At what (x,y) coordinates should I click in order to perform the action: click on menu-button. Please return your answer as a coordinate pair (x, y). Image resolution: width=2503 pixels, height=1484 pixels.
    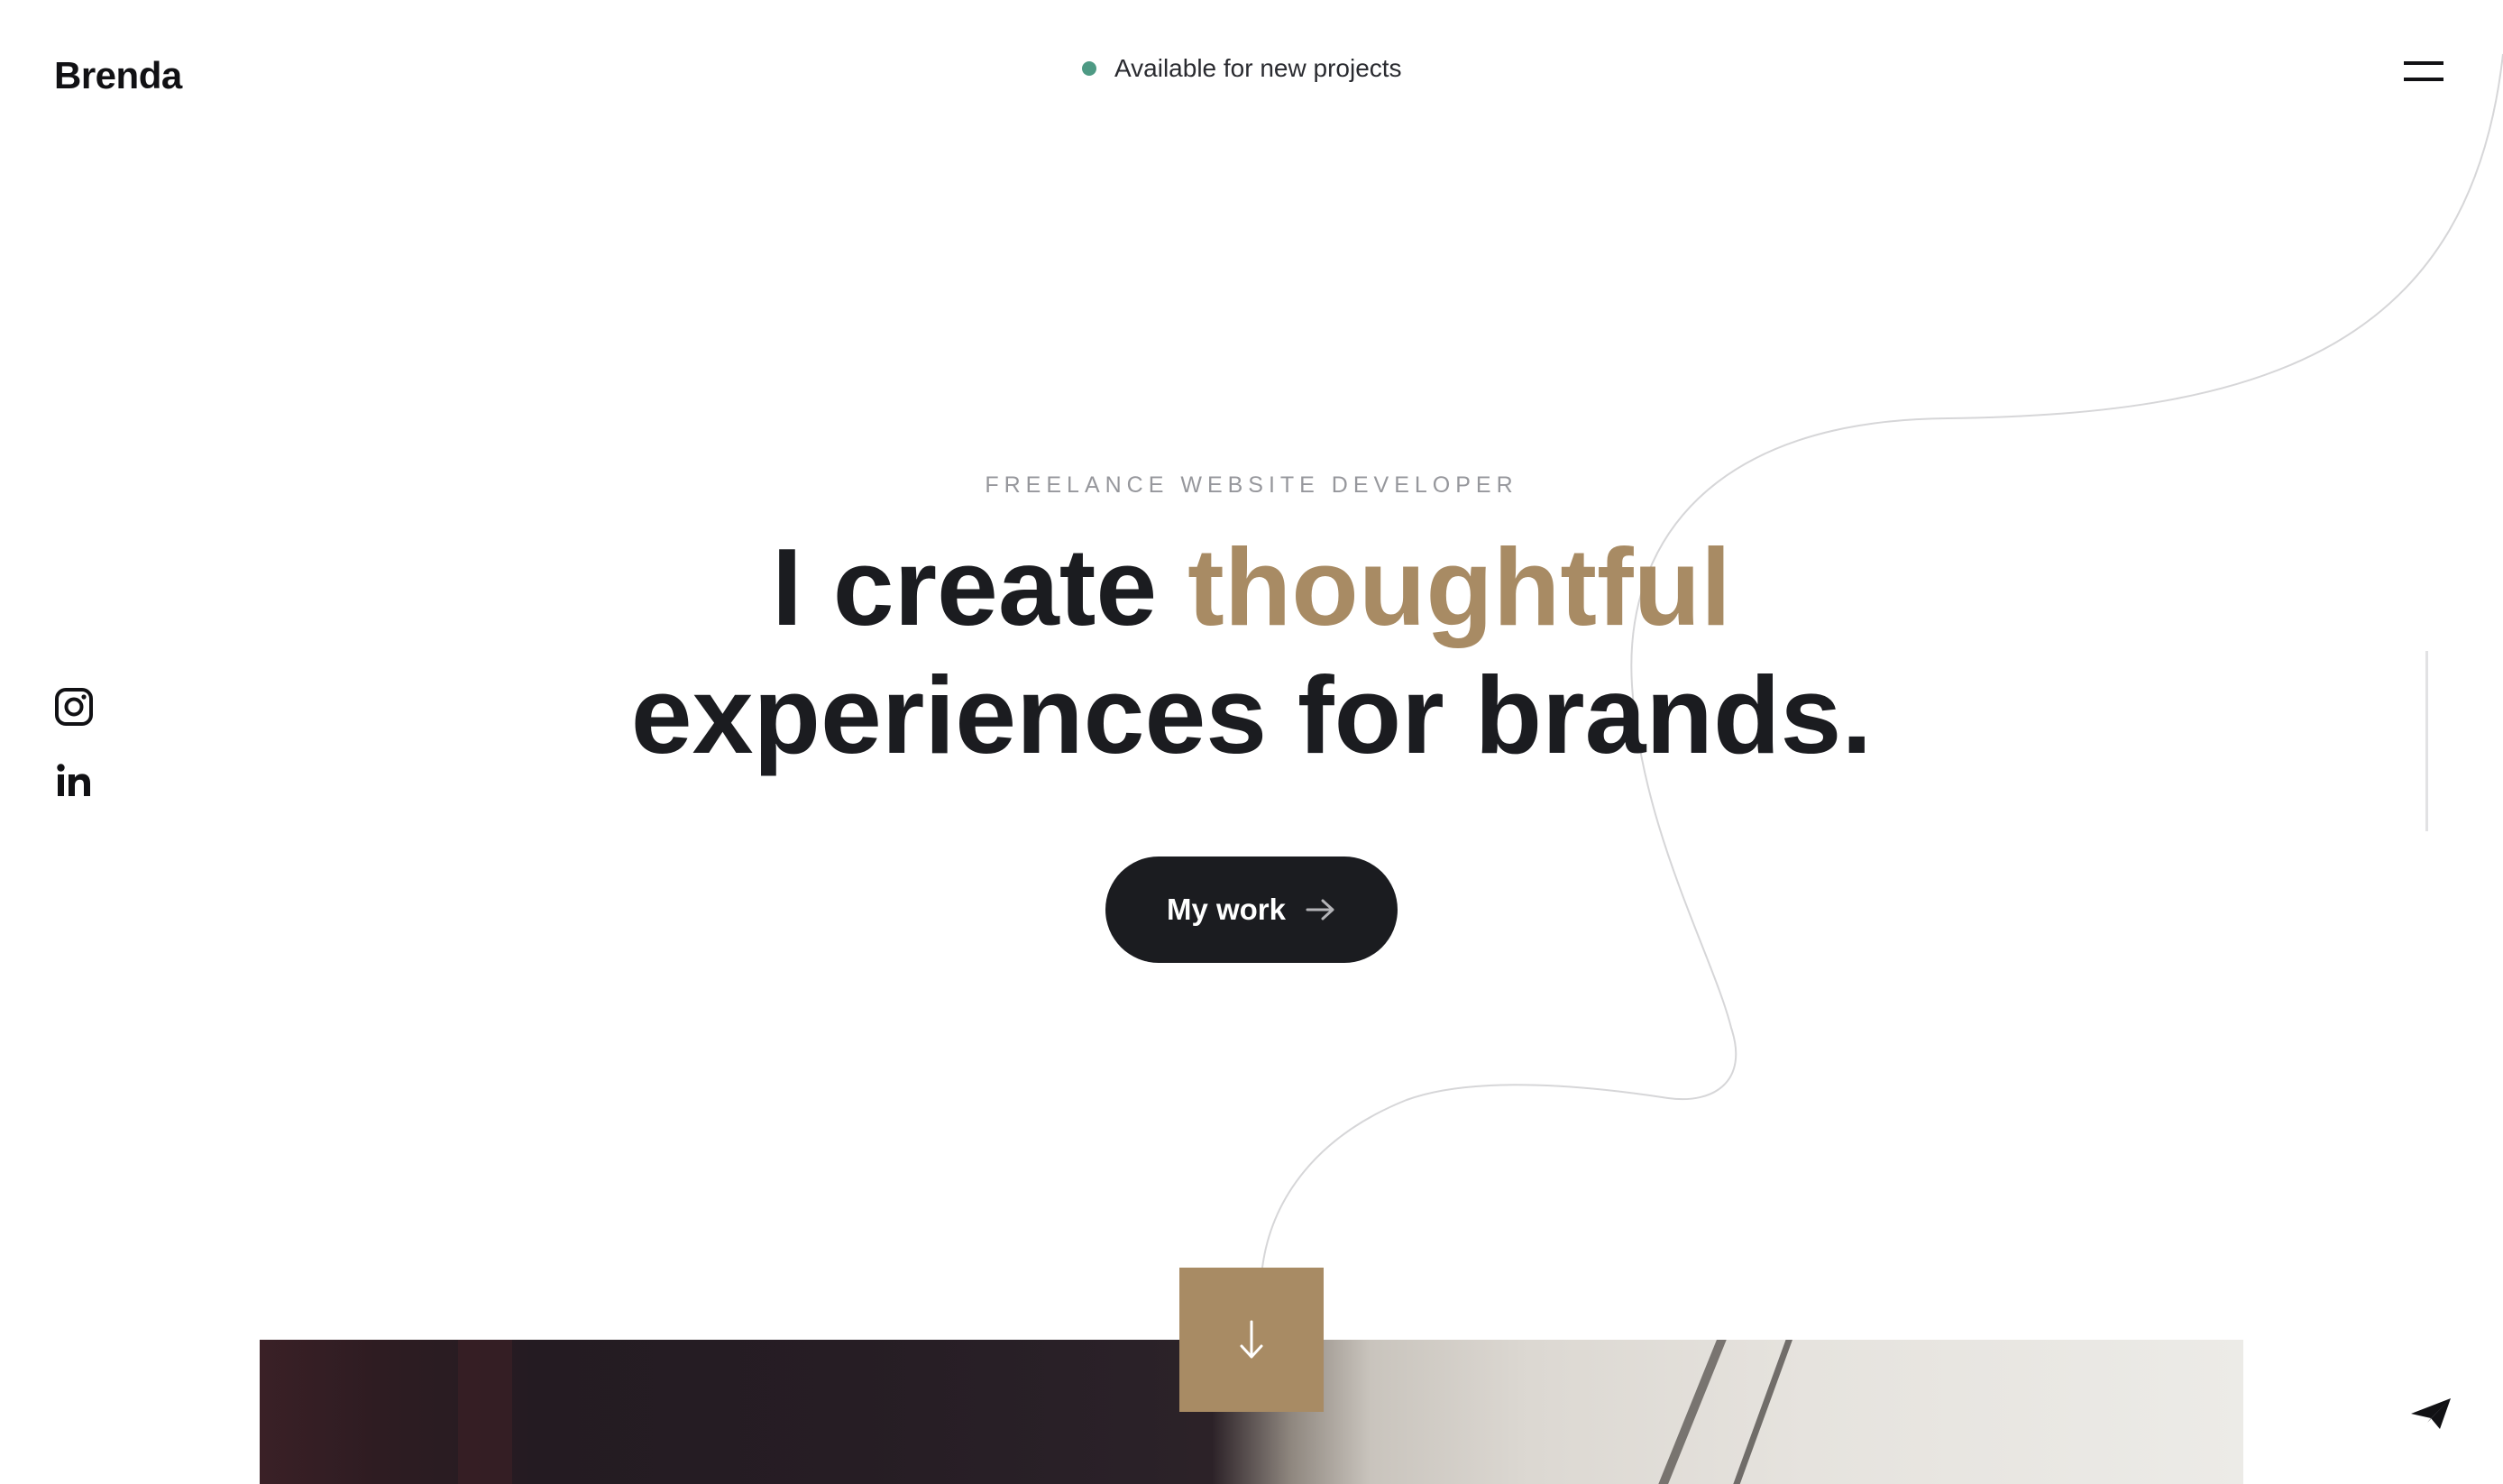
    Looking at the image, I should click on (2425, 72).